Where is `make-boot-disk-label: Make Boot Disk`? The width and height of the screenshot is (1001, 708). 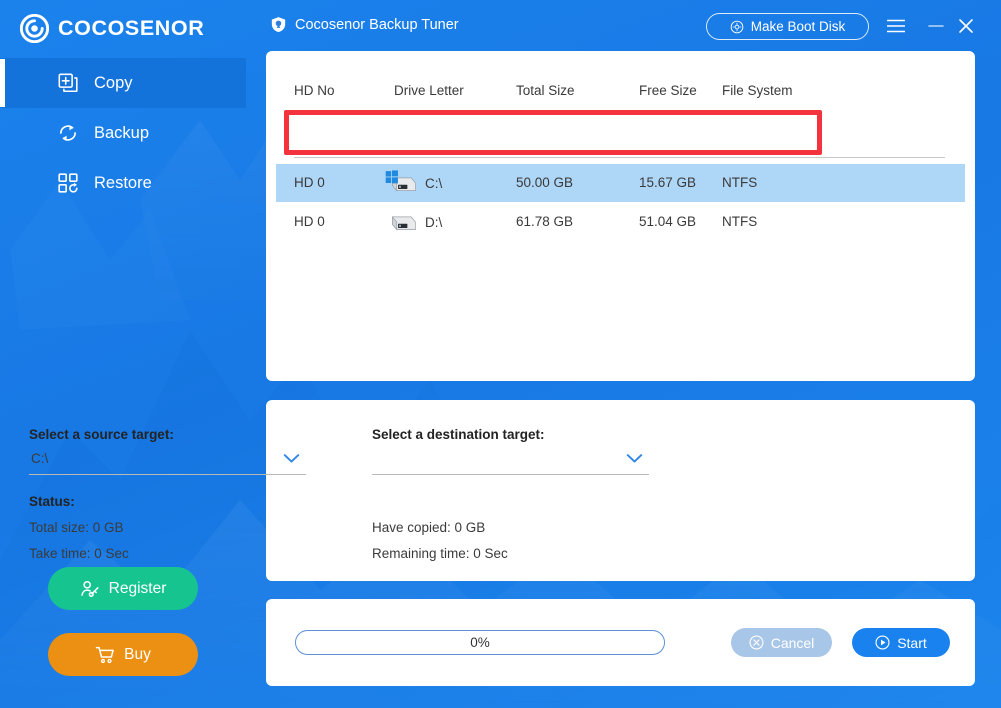 make-boot-disk-label: Make Boot Disk is located at coordinates (798, 26).